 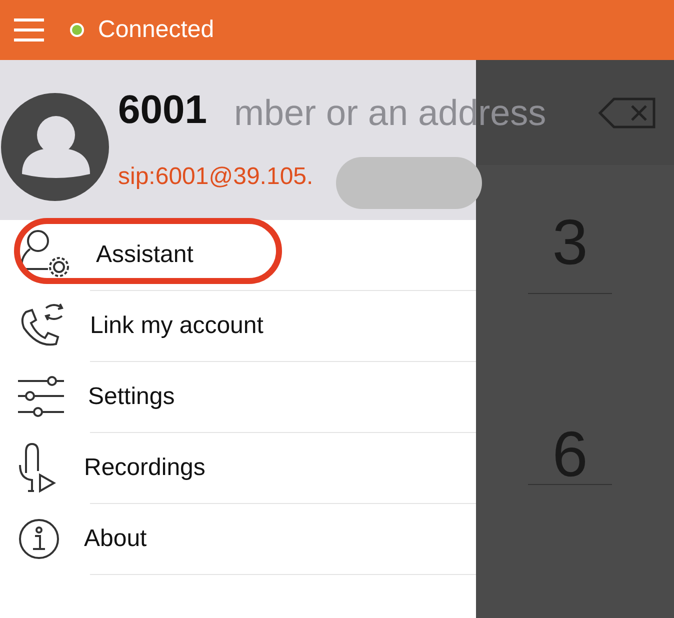 I want to click on sliders-icon, so click(x=41, y=397).